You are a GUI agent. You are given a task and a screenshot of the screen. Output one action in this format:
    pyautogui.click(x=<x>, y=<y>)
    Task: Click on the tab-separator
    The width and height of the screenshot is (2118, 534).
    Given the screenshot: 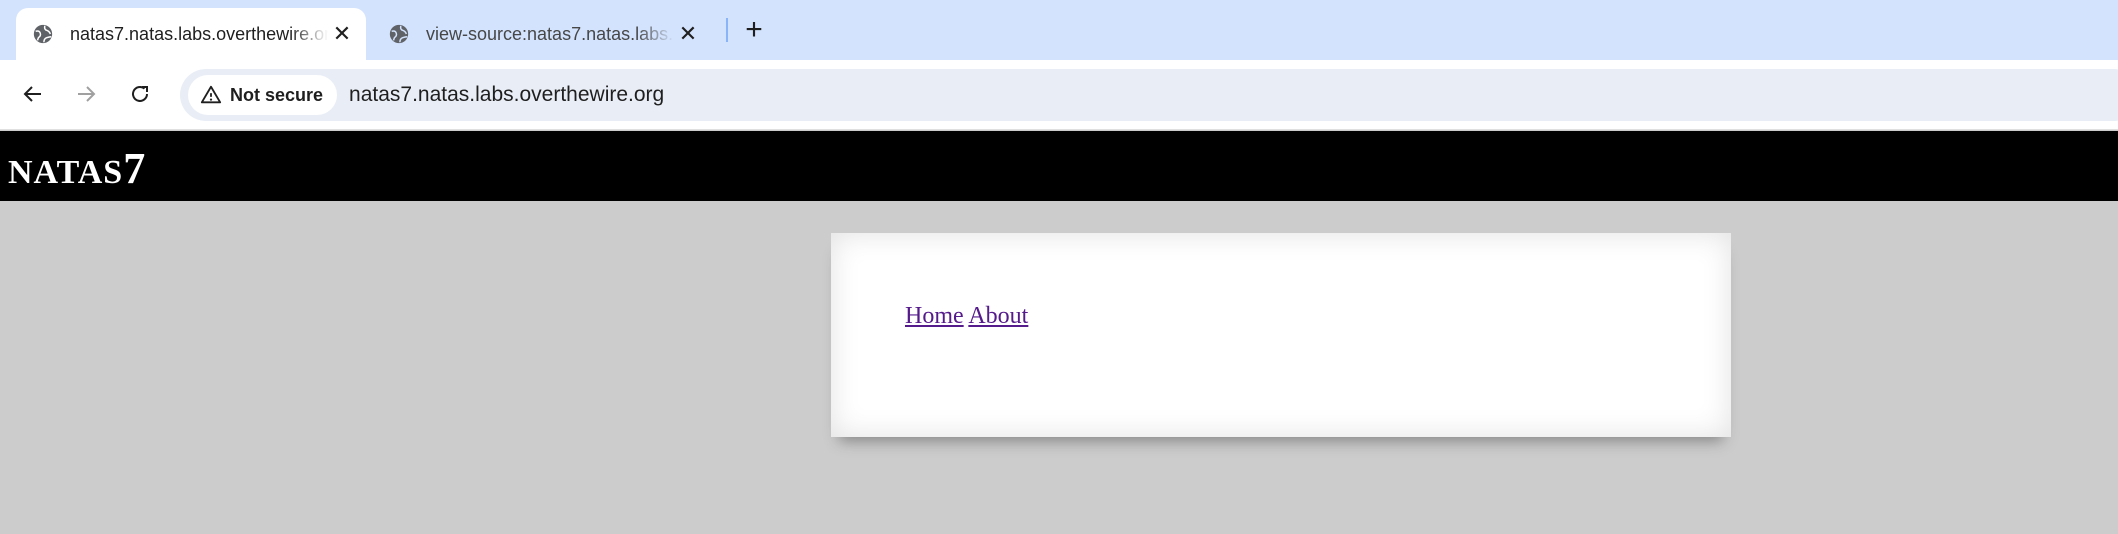 What is the action you would take?
    pyautogui.click(x=727, y=30)
    